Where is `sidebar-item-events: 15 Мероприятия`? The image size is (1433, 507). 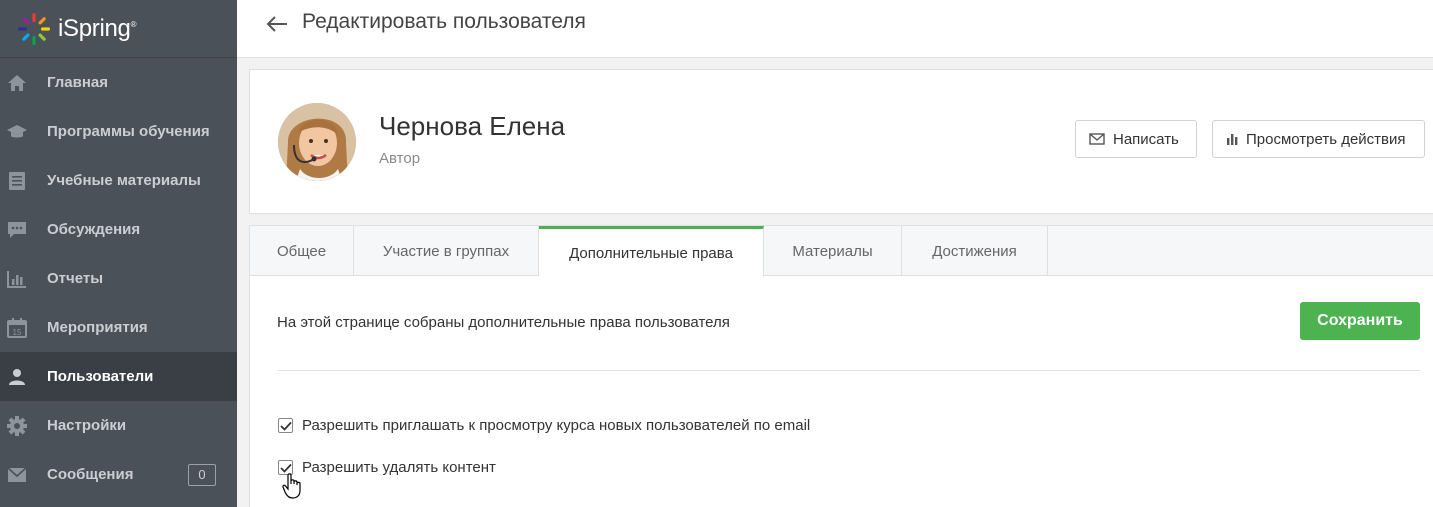
sidebar-item-events: 15 Мероприятия is located at coordinates (118, 327).